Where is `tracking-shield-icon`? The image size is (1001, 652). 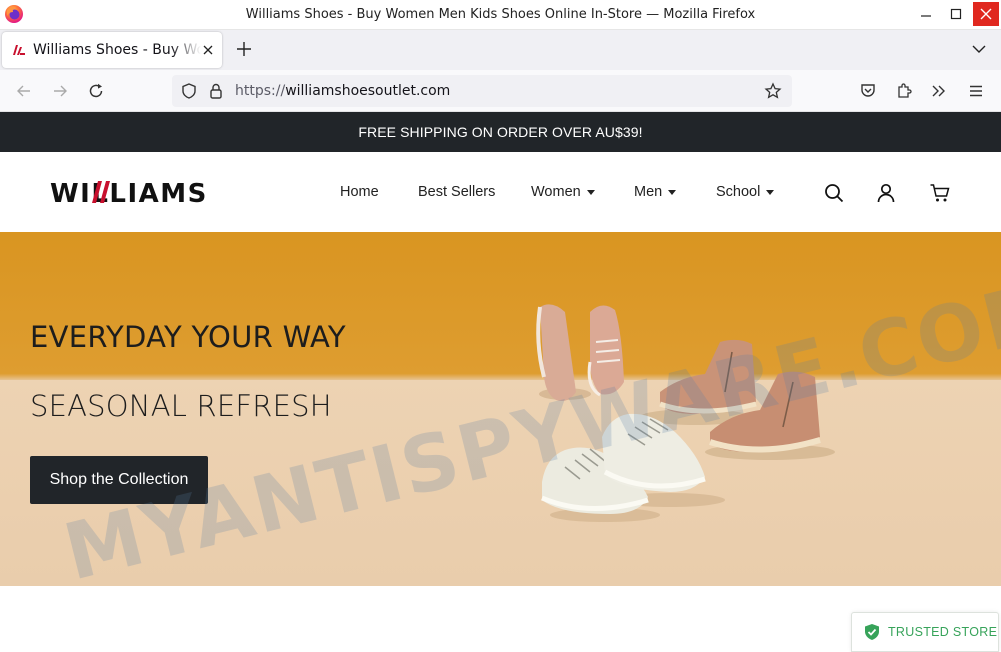
tracking-shield-icon is located at coordinates (189, 91).